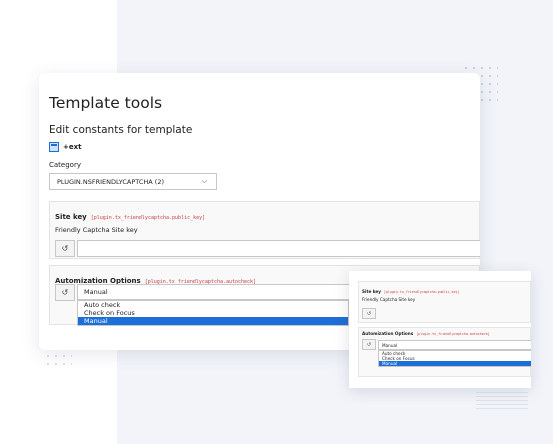 Image resolution: width=553 pixels, height=444 pixels. Describe the element at coordinates (453, 334) in the screenshot. I see `zoom-autocheck-constant: [plugin.tx_friendlycaptcha.autocheck]` at that location.